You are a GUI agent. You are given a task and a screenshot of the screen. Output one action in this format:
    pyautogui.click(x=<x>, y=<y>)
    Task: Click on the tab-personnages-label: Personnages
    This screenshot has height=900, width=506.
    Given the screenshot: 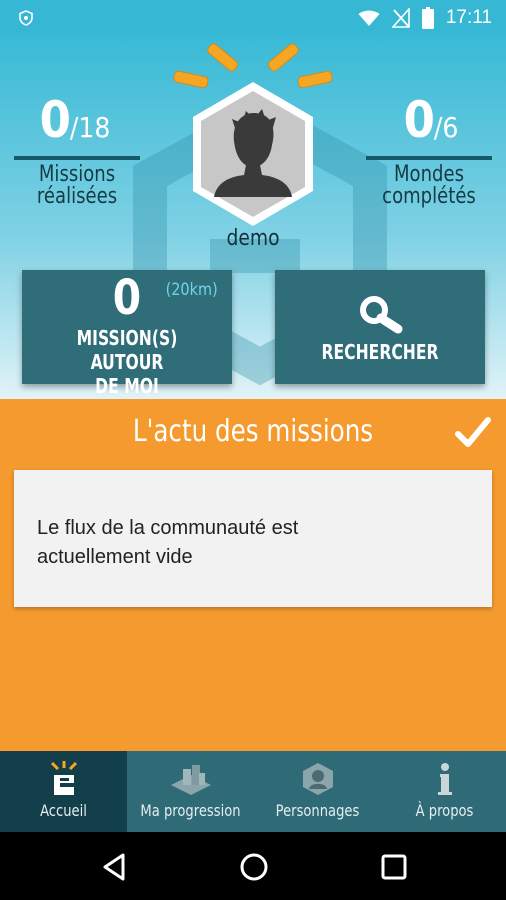 What is the action you would take?
    pyautogui.click(x=317, y=810)
    